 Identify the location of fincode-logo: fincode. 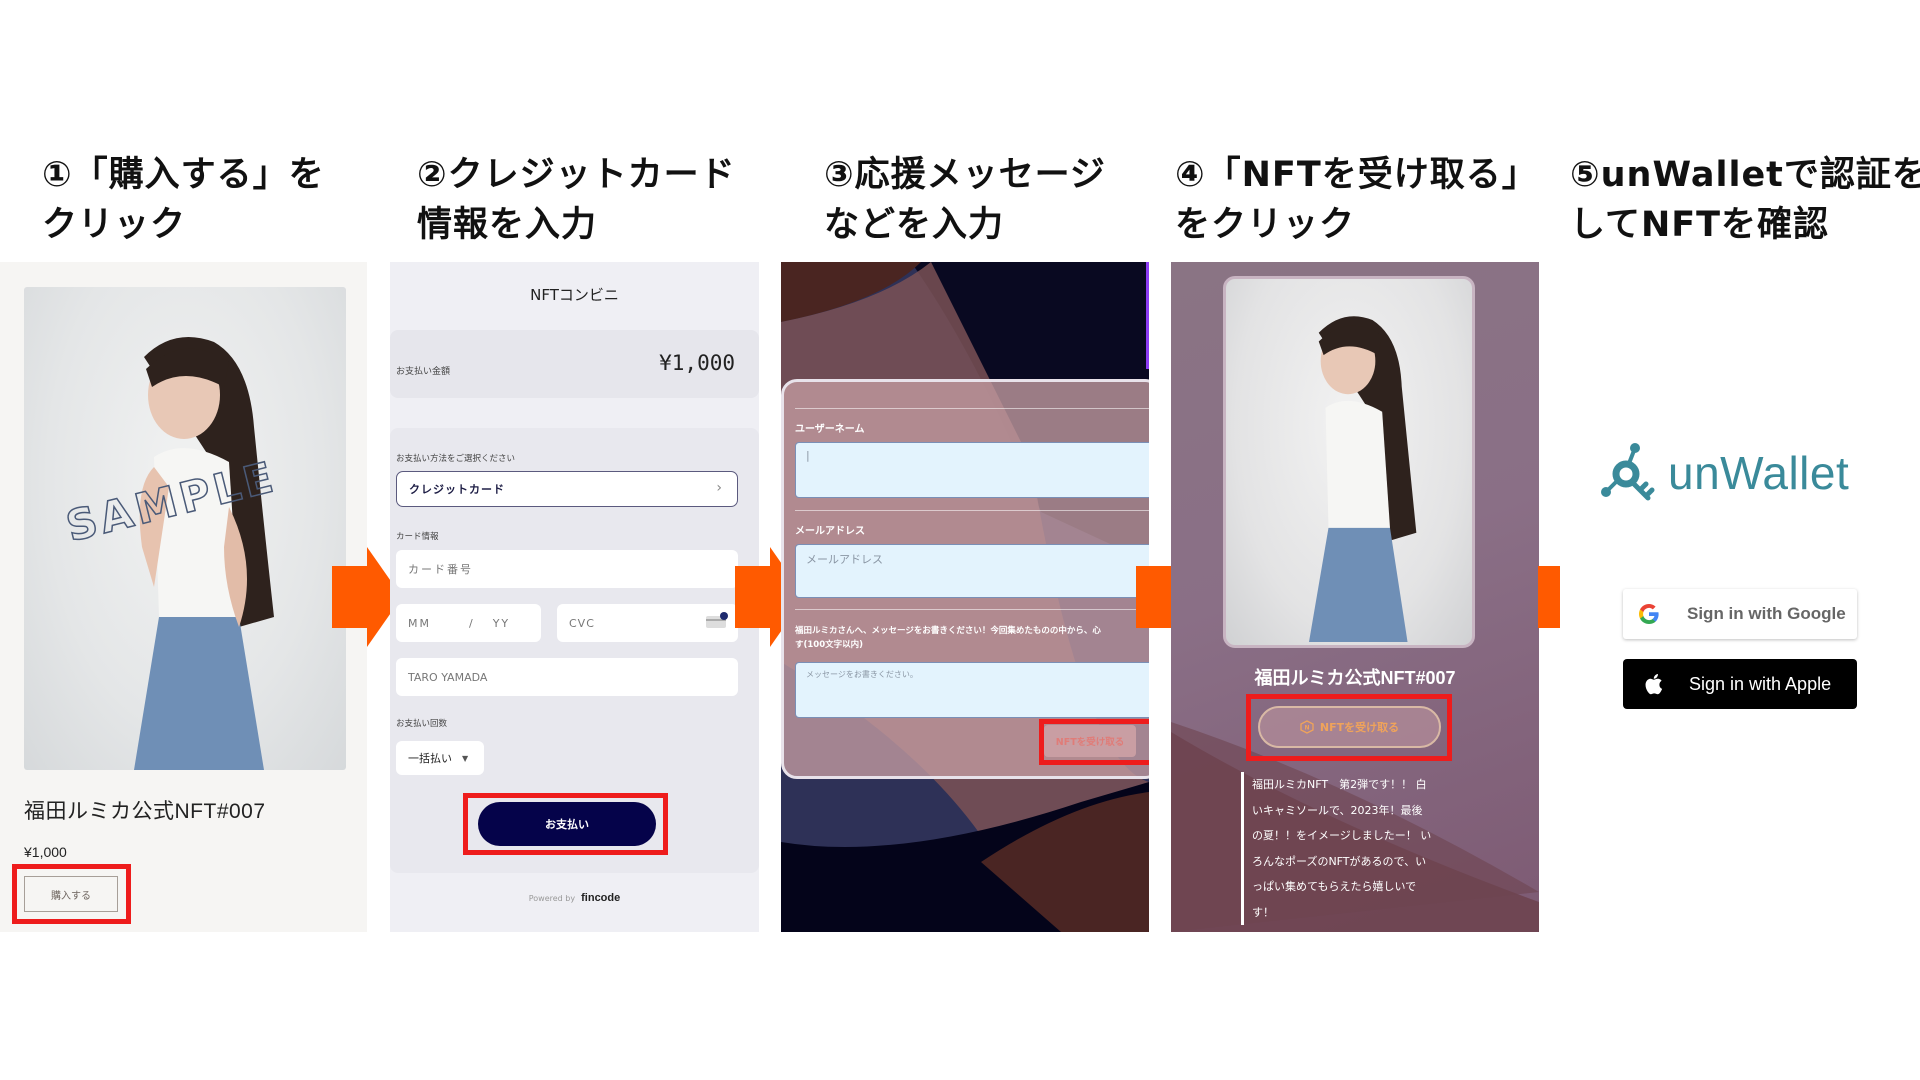
(601, 898).